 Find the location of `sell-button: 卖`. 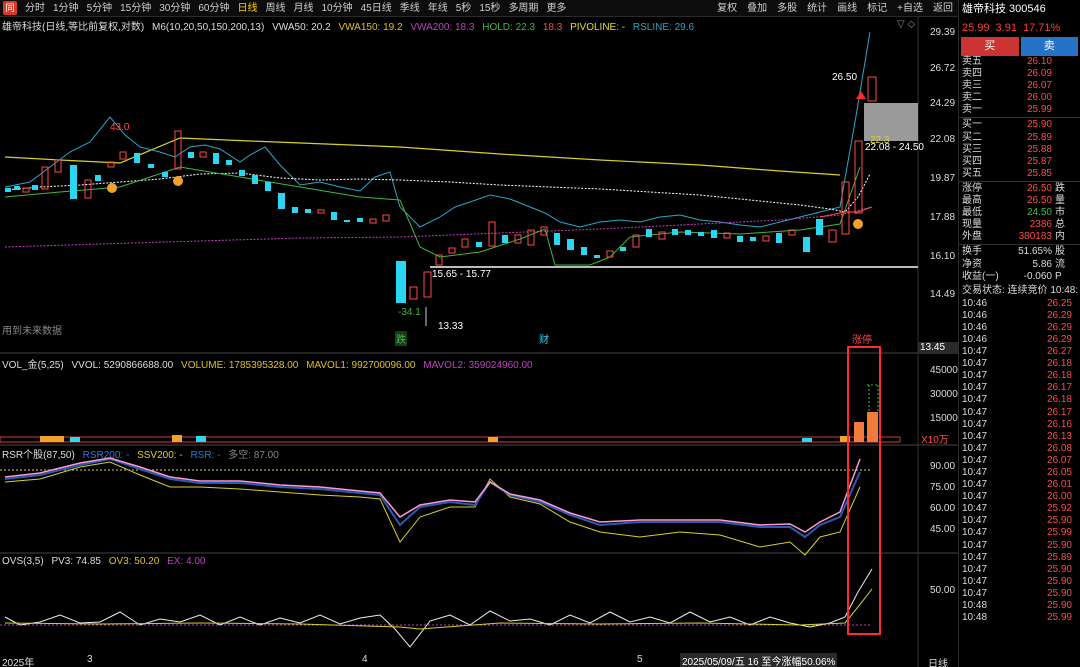

sell-button: 卖 is located at coordinates (1049, 46).